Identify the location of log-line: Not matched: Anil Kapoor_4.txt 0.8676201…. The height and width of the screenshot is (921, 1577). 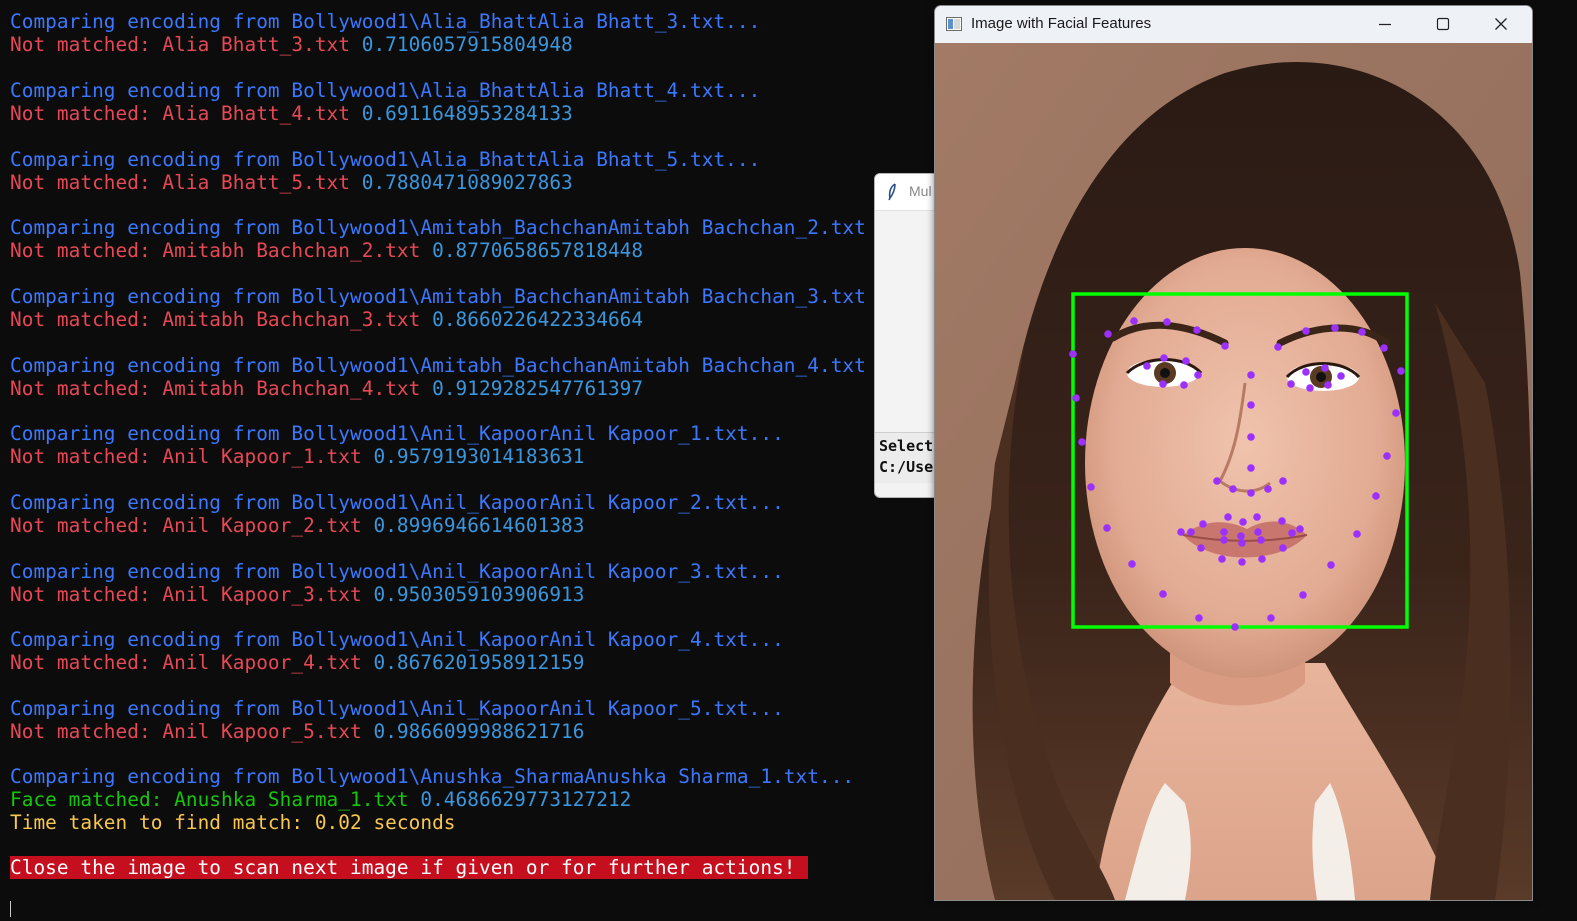
(297, 662).